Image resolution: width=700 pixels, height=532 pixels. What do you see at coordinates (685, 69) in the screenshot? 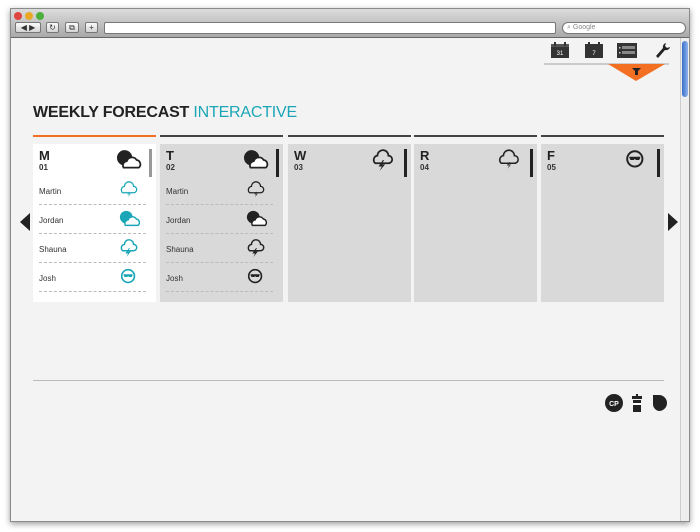
I see `scroll-thumb` at bounding box center [685, 69].